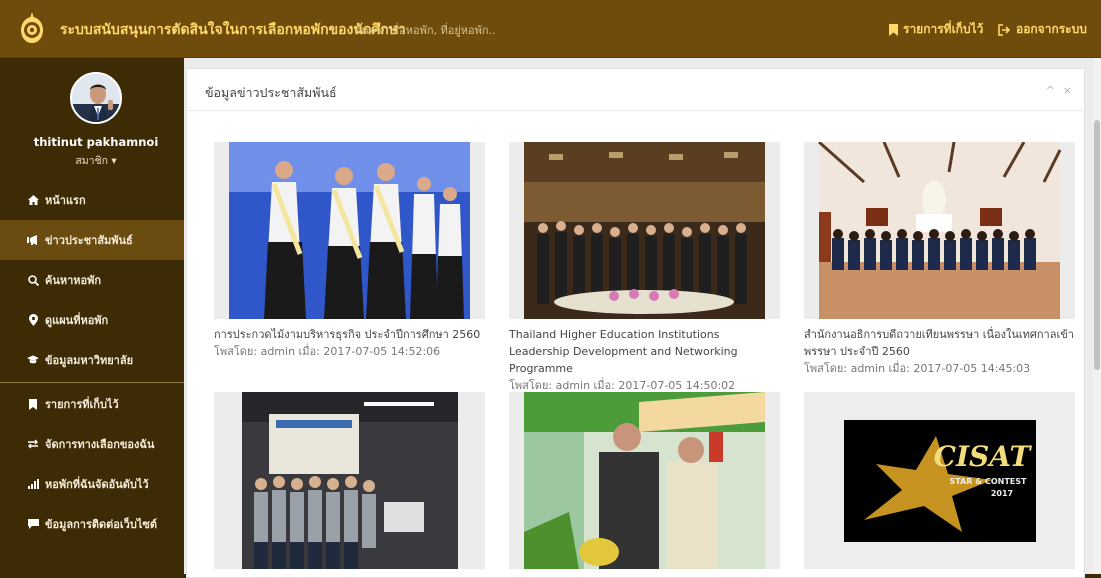 This screenshot has width=1101, height=578. What do you see at coordinates (33, 320) in the screenshot?
I see `map-marker-icon` at bounding box center [33, 320].